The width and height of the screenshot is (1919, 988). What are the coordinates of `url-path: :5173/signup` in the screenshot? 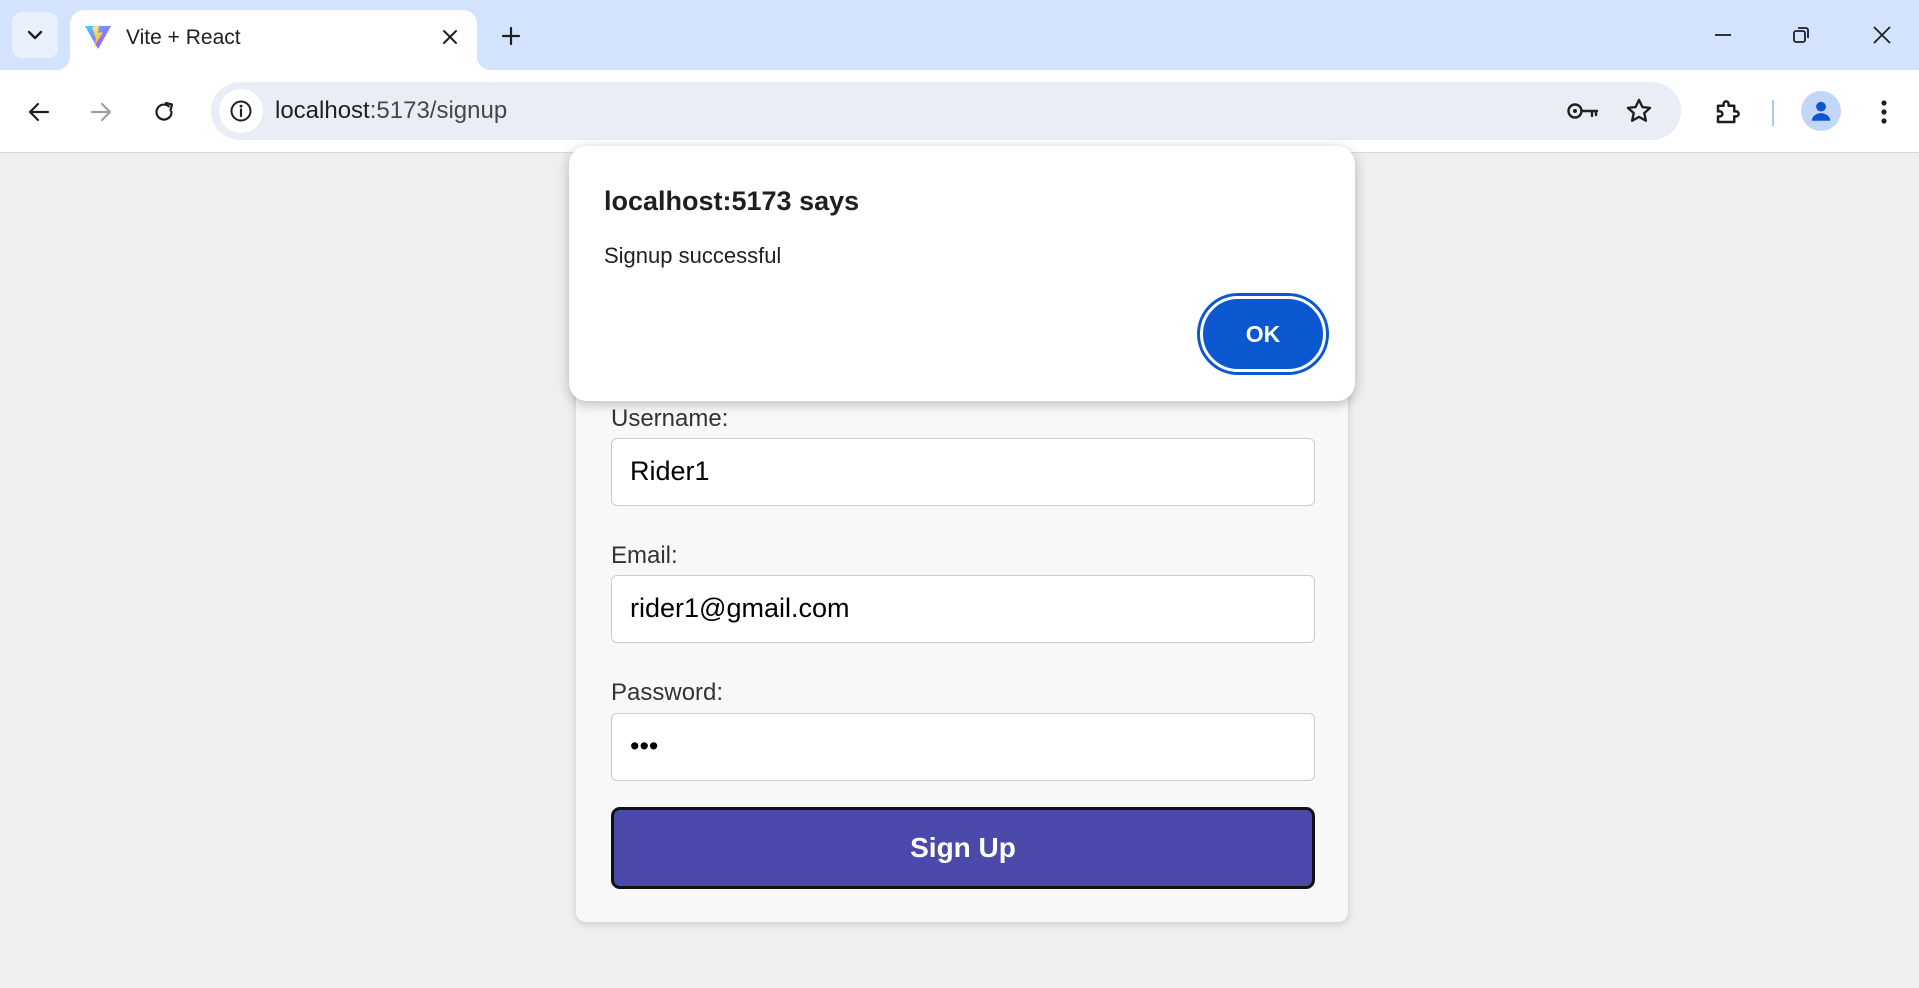 It's located at (438, 110).